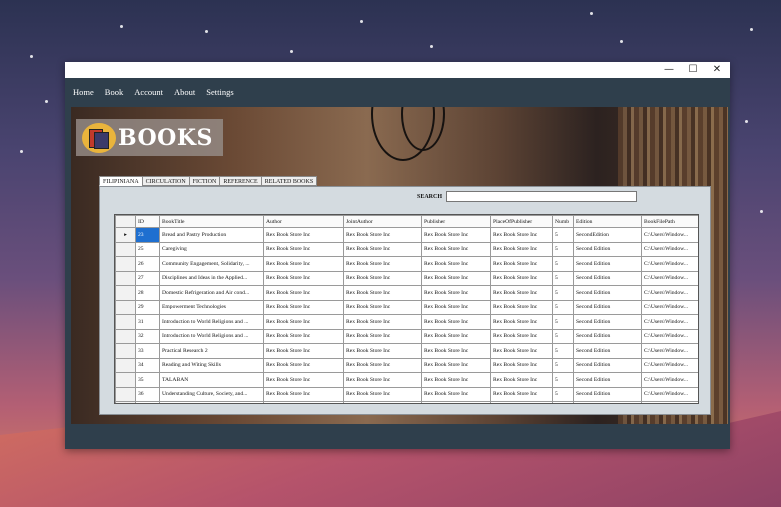  I want to click on column-header: BookTitle, so click(211, 221).